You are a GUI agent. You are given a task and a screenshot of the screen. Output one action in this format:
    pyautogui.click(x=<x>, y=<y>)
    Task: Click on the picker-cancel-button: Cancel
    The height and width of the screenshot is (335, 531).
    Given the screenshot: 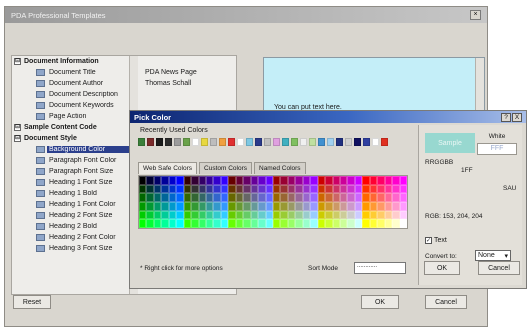 What is the action you would take?
    pyautogui.click(x=499, y=268)
    